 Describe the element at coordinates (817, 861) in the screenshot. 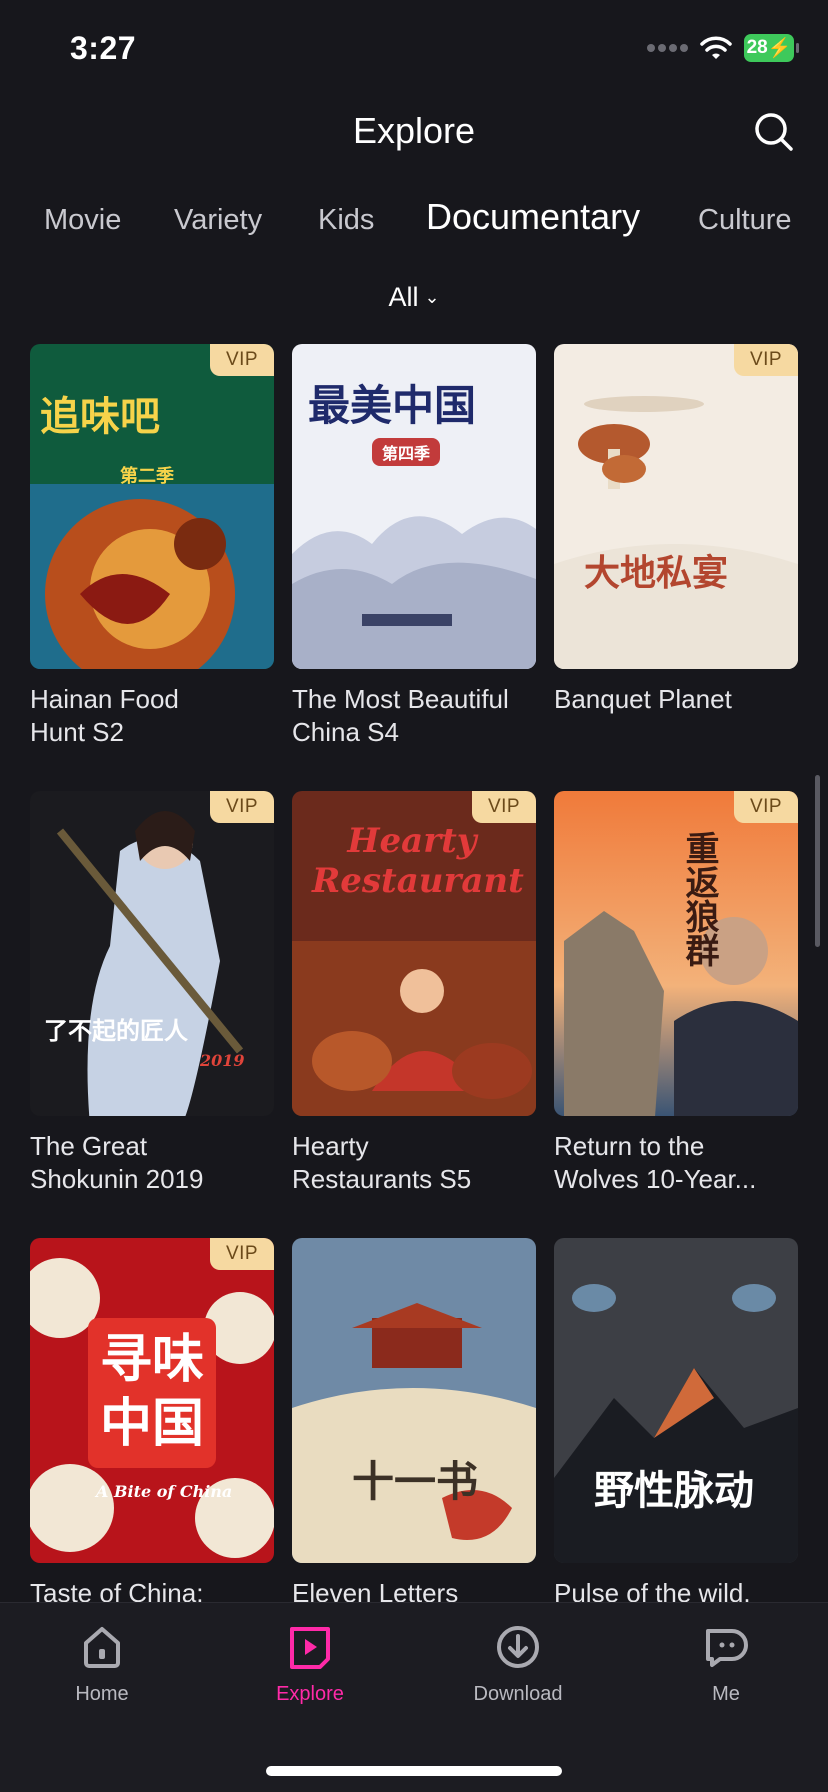

I see `scrollbar` at that location.